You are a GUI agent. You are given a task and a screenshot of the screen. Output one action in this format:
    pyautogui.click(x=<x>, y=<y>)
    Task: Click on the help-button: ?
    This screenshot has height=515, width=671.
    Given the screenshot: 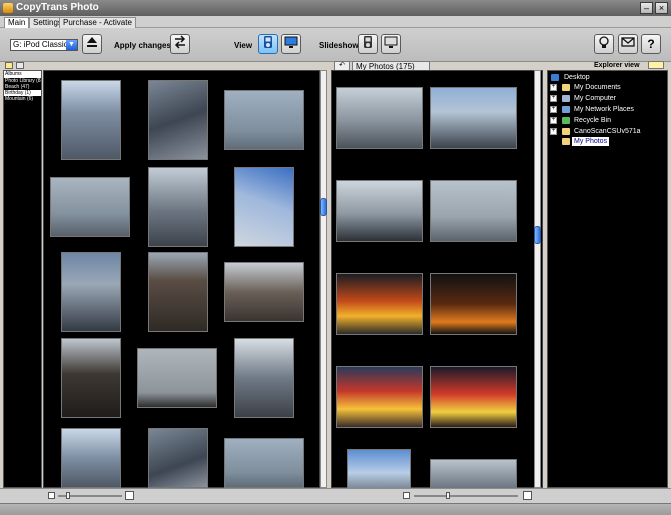 What is the action you would take?
    pyautogui.click(x=651, y=44)
    